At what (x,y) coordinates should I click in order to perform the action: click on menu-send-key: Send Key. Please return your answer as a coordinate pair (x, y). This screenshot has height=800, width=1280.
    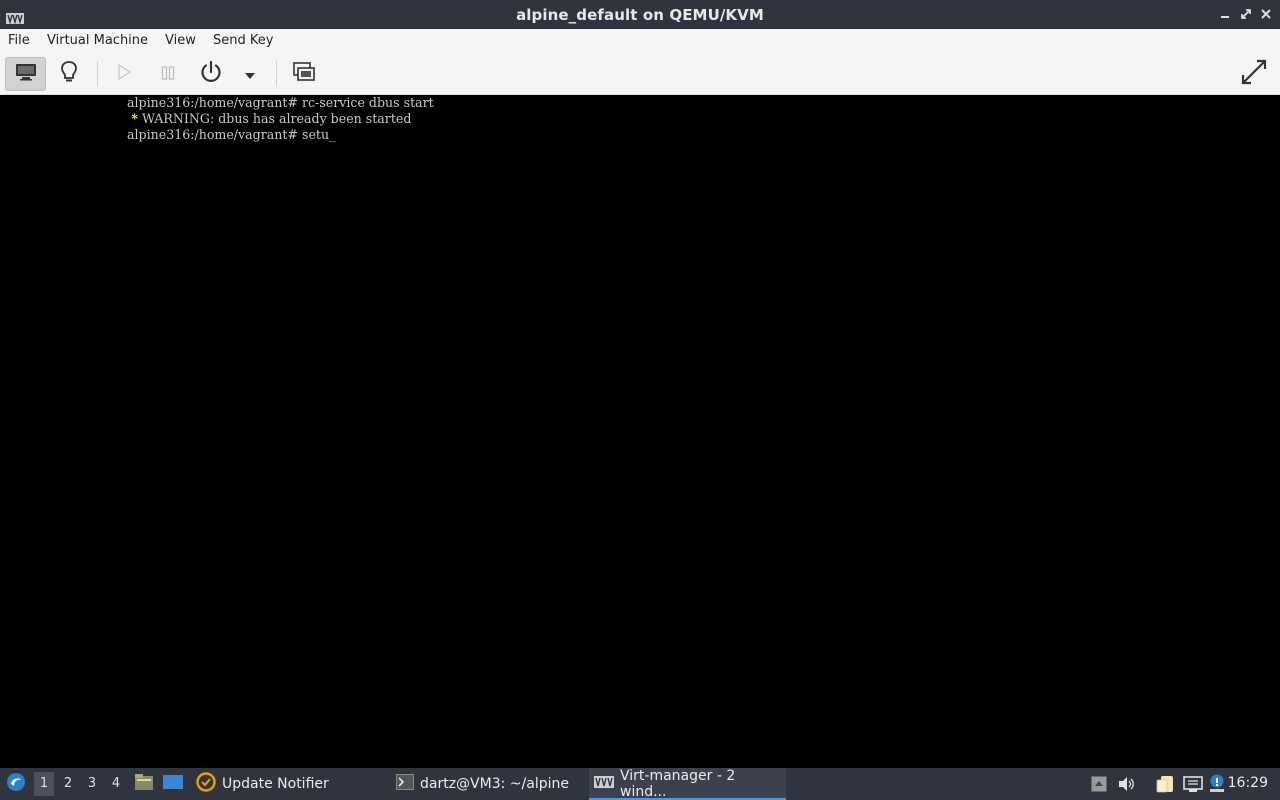
    Looking at the image, I should click on (243, 40).